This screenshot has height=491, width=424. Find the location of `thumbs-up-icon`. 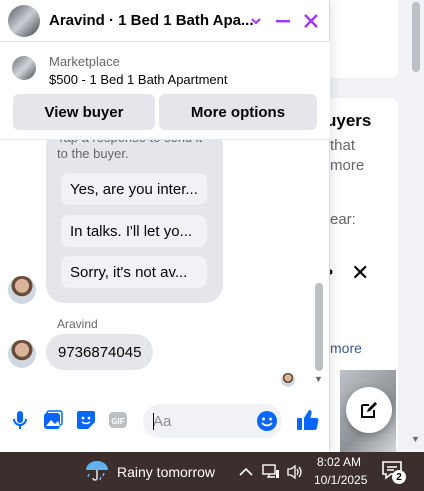

thumbs-up-icon is located at coordinates (308, 420).